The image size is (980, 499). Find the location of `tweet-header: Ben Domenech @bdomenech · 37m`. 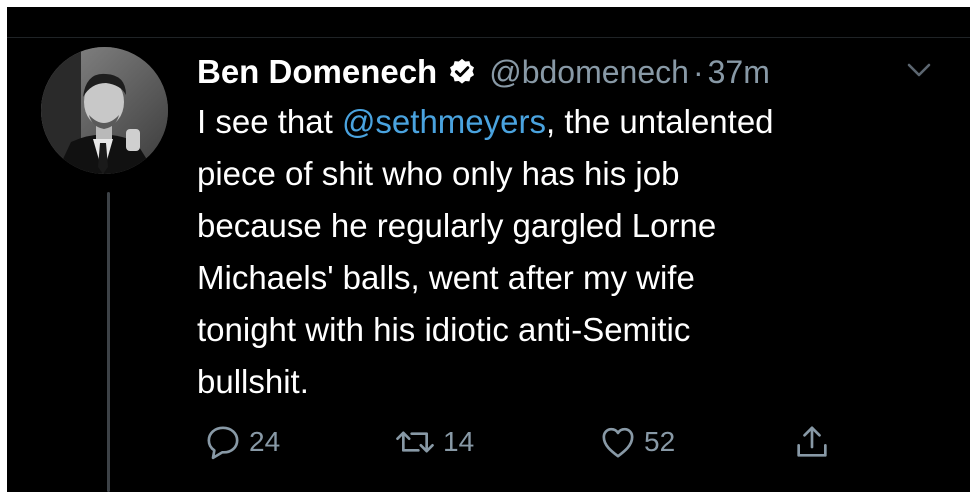

tweet-header: Ben Domenech @bdomenech · 37m is located at coordinates (483, 72).